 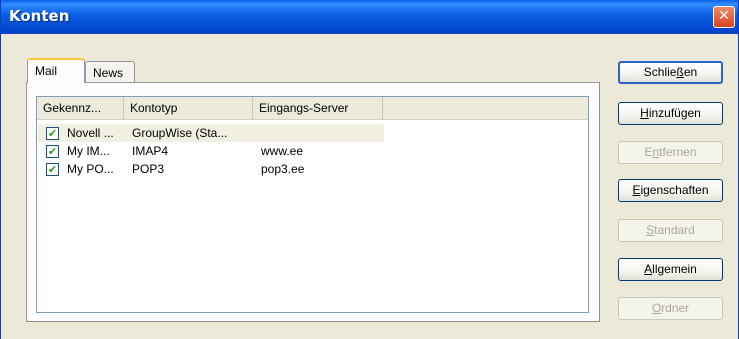 What do you see at coordinates (674, 190) in the screenshot?
I see `properties-button-label: igenschaften` at bounding box center [674, 190].